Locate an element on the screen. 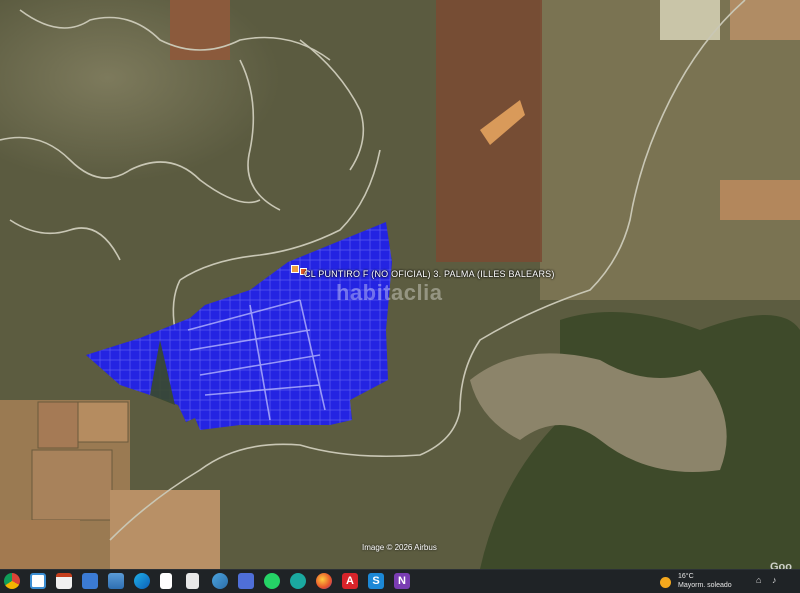  edge-icon is located at coordinates (142, 581).